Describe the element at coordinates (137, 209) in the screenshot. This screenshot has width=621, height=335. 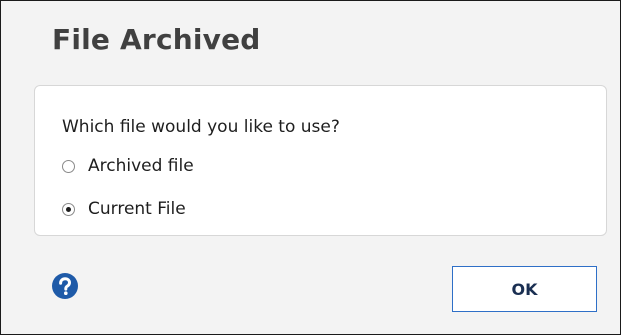
I see `current-file-label: Current File` at that location.